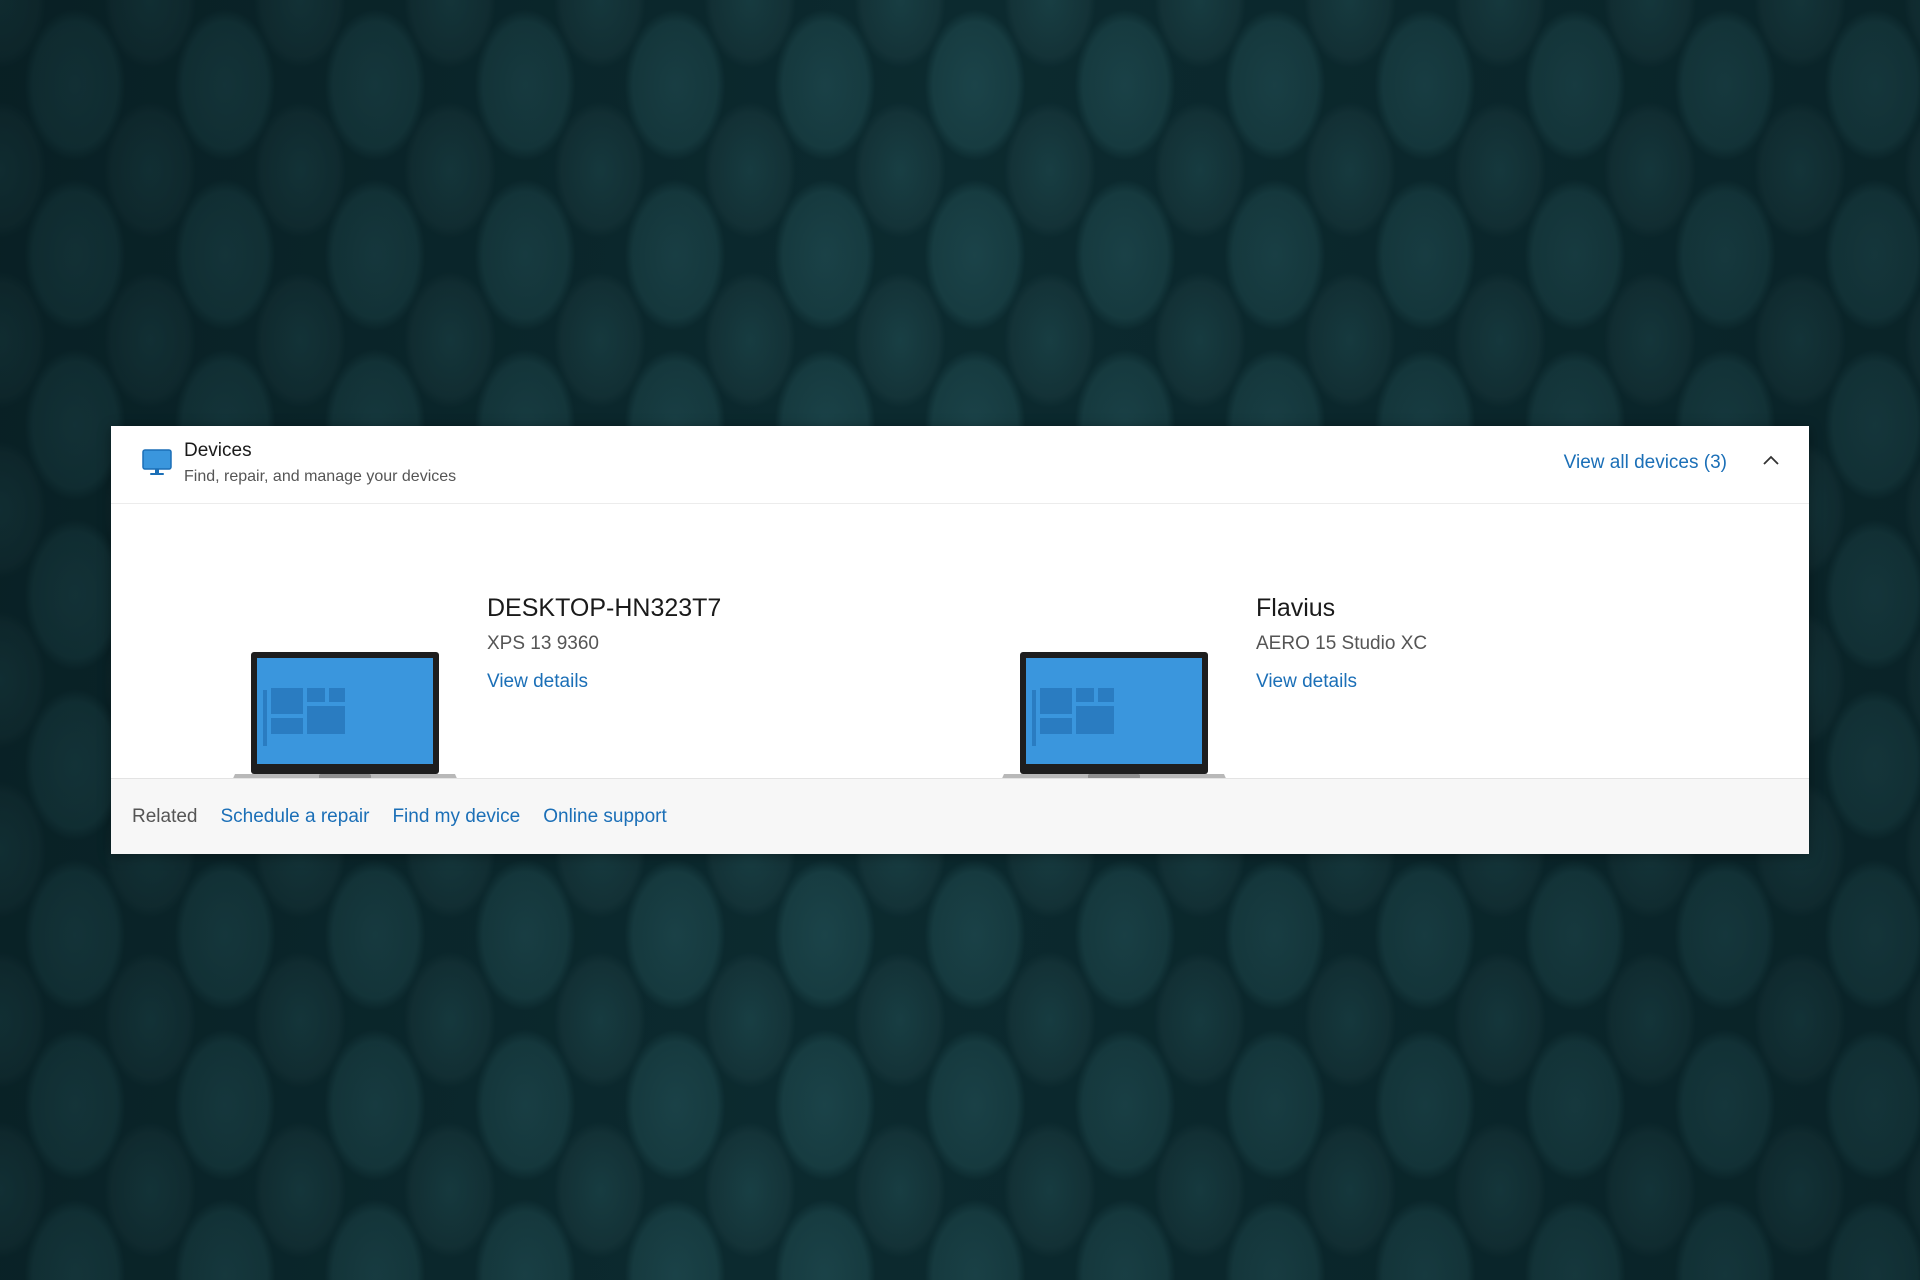 The width and height of the screenshot is (1920, 1280). Describe the element at coordinates (295, 817) in the screenshot. I see `schedule-repair-link: Schedule a repair` at that location.